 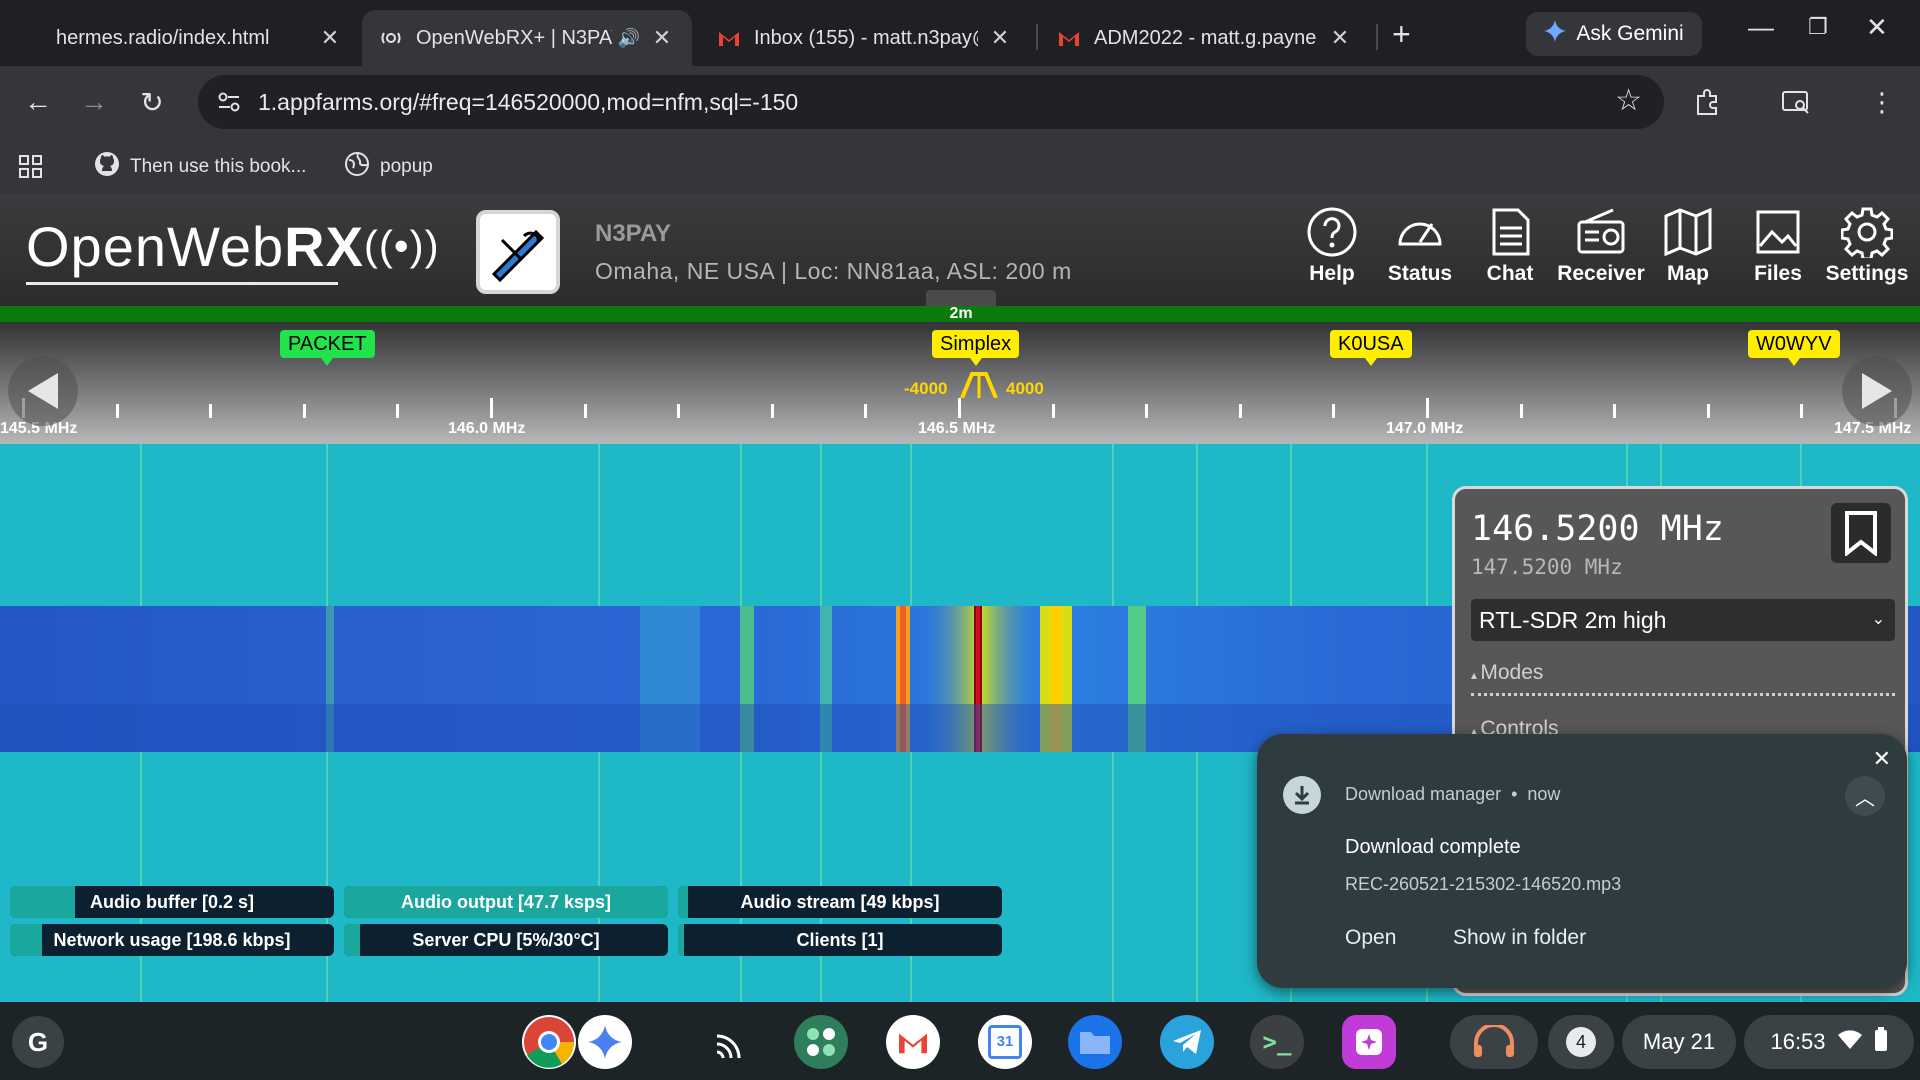 I want to click on scroll-left-arrow-icon, so click(x=43, y=391).